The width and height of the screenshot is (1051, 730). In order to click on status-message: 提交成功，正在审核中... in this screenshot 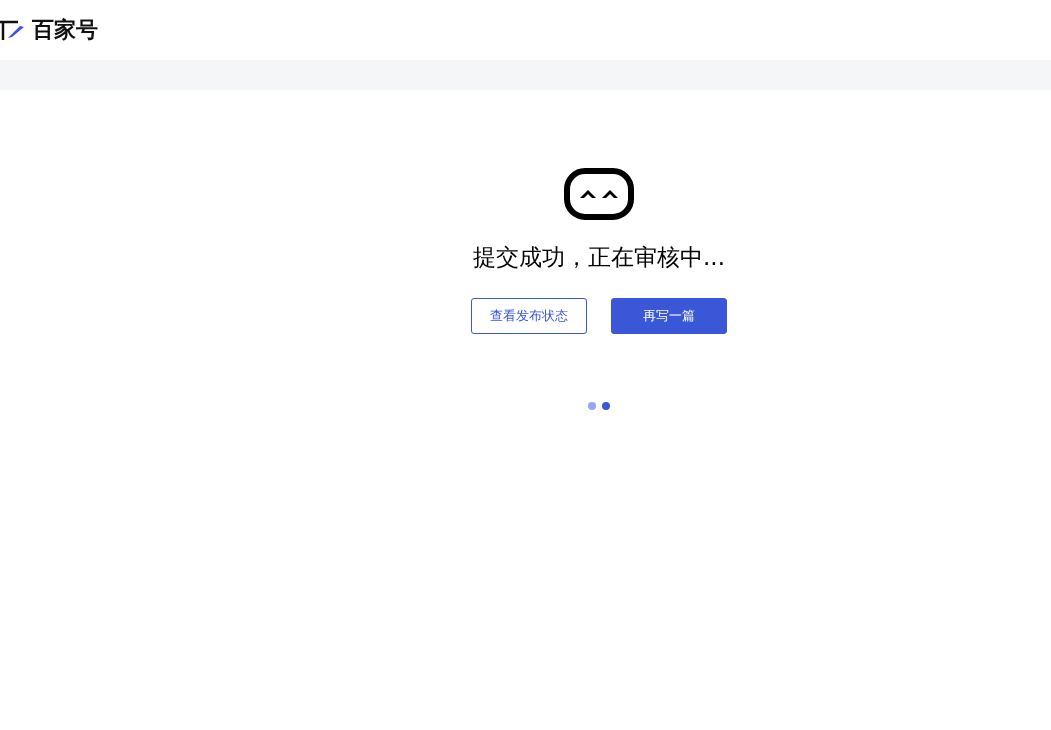, I will do `click(599, 257)`.